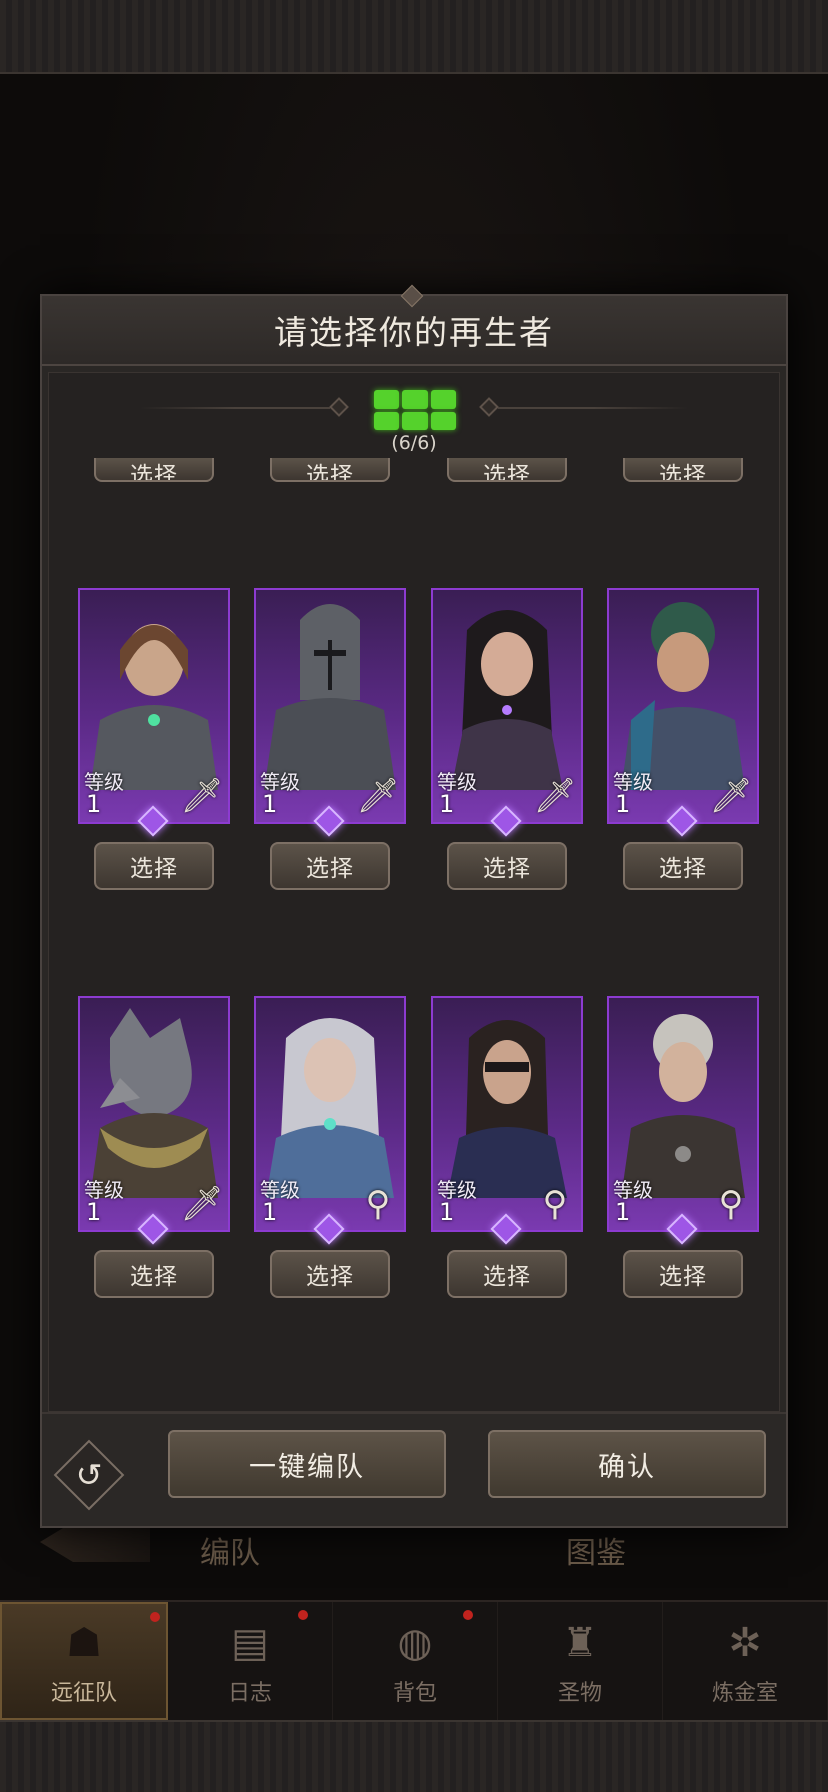 This screenshot has height=1792, width=828. I want to click on background-tab-team: 编队, so click(230, 1553).